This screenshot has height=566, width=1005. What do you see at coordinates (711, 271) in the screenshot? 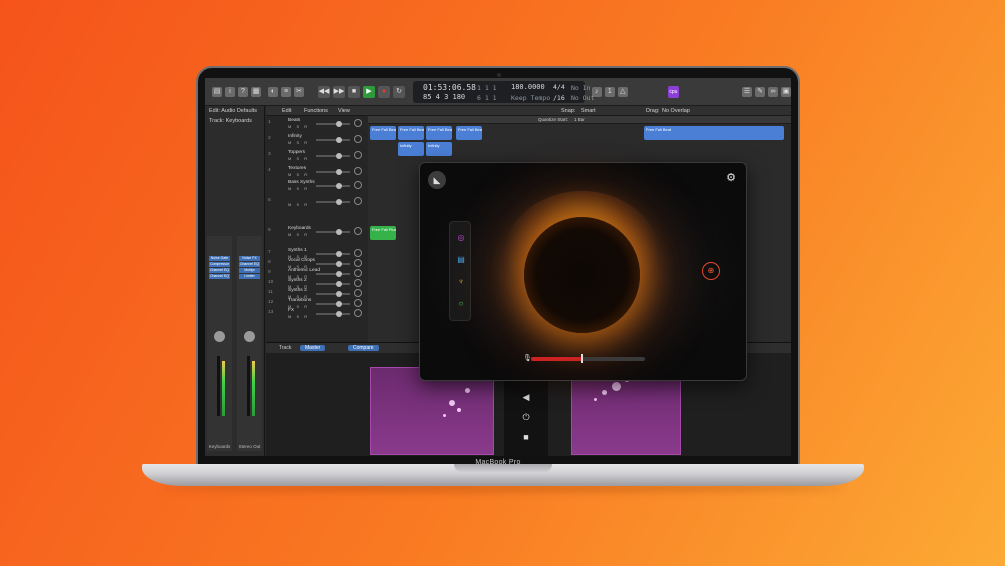
I see `target-icon: ⊕` at bounding box center [711, 271].